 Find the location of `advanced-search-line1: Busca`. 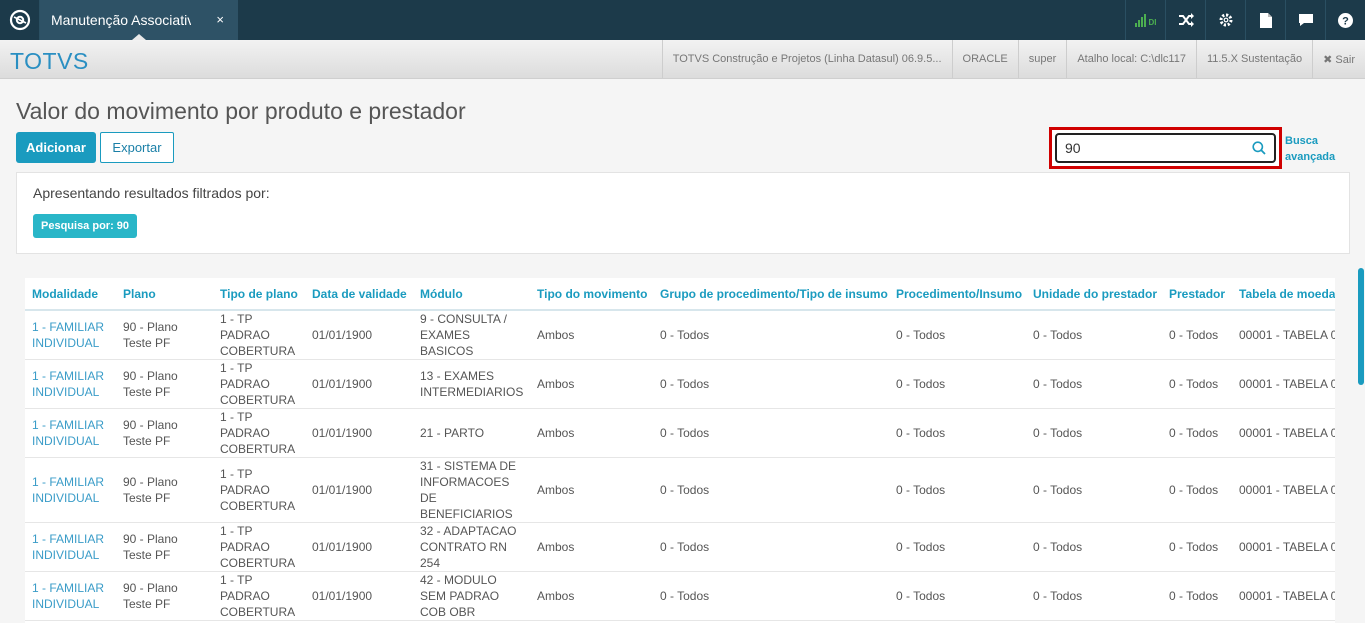

advanced-search-line1: Busca is located at coordinates (1302, 141).